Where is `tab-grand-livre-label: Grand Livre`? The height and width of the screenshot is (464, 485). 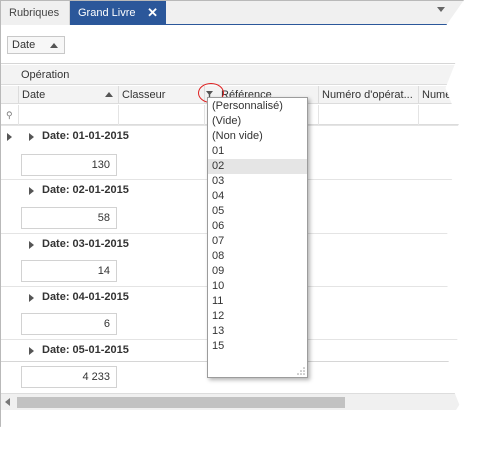 tab-grand-livre-label: Grand Livre is located at coordinates (107, 13).